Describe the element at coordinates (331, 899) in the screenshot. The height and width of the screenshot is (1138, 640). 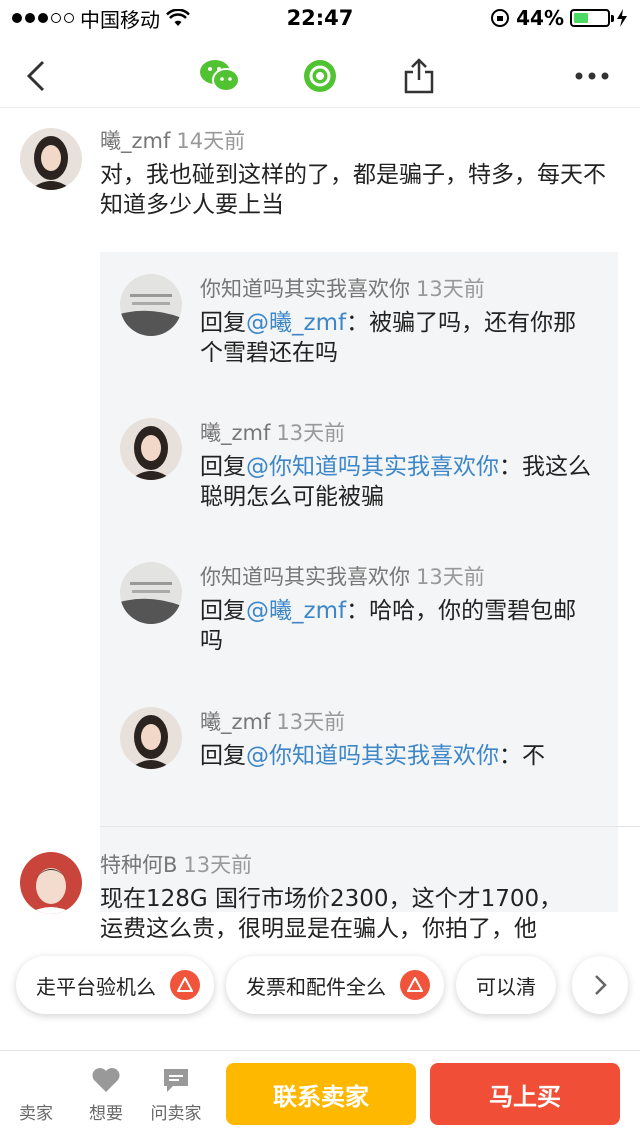
I see `comment-text-line: 现在128G 国行市场价2300，这个才1700，` at that location.